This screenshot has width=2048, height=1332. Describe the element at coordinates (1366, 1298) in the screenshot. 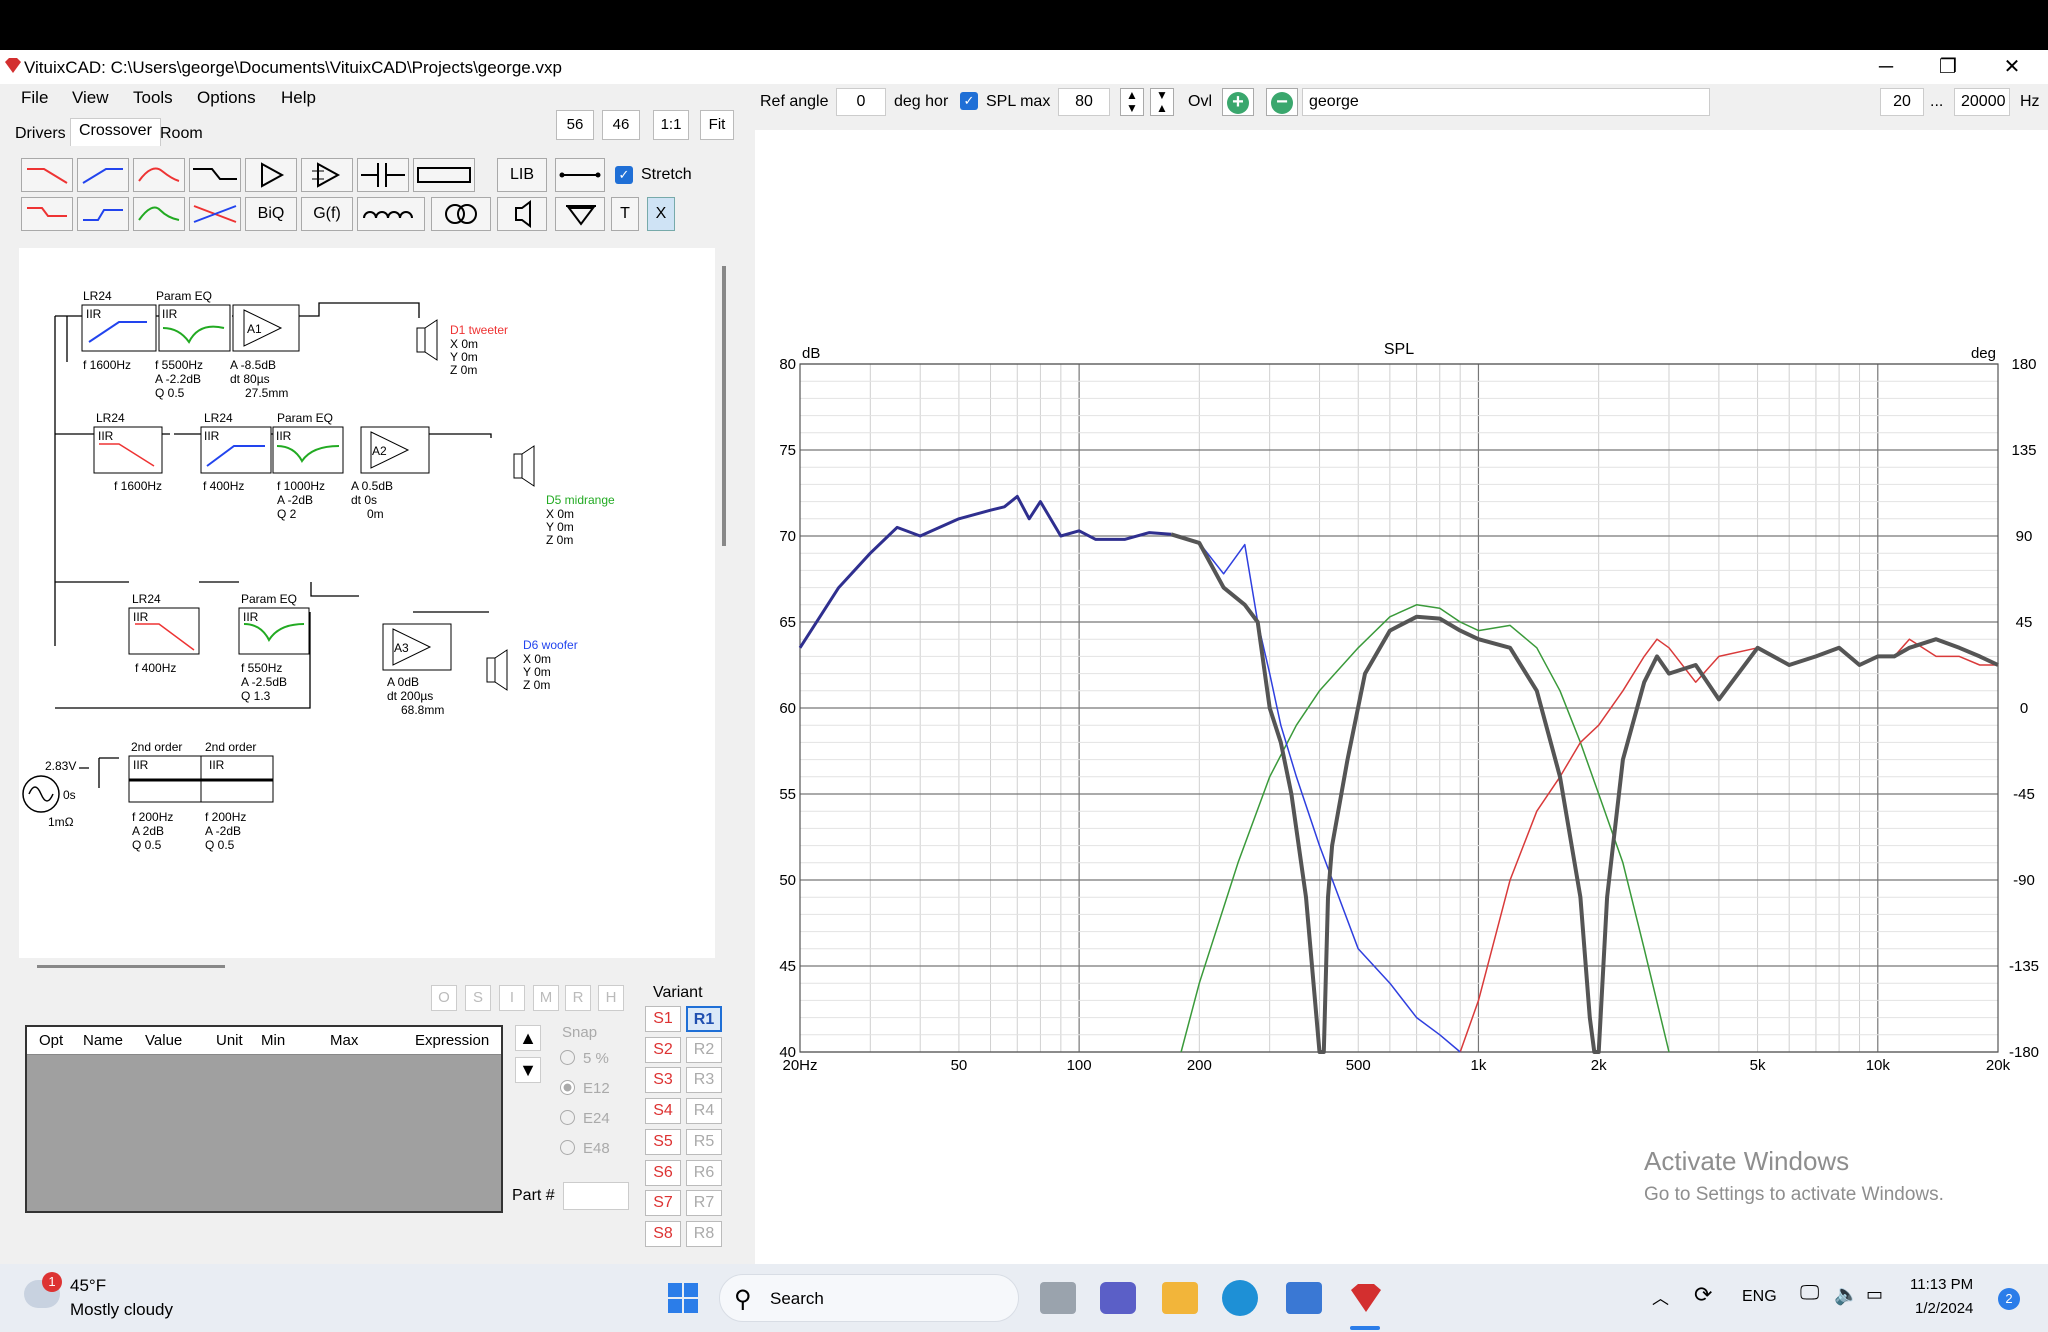

I see `vituixcad-taskbar-icon` at that location.